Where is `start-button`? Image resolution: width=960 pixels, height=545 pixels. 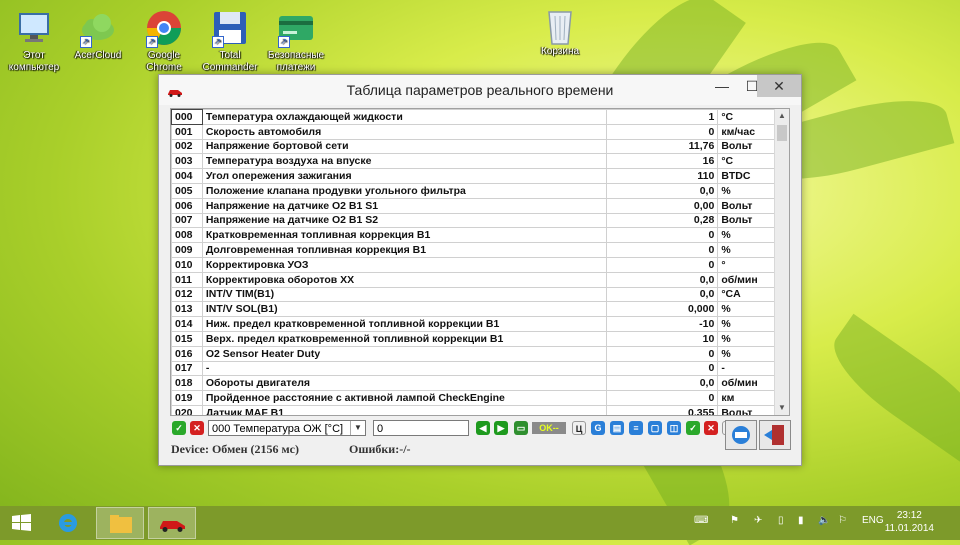
start-button is located at coordinates (22, 523).